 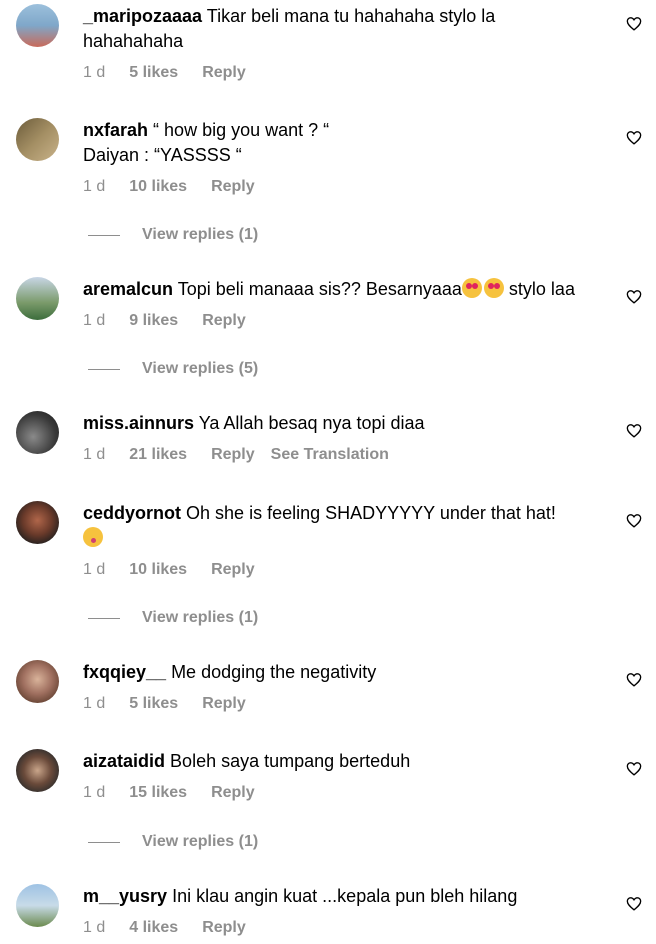 I want to click on comment-text: Topi beli manaaa sis?? Besarnyaaa, so click(x=319, y=289).